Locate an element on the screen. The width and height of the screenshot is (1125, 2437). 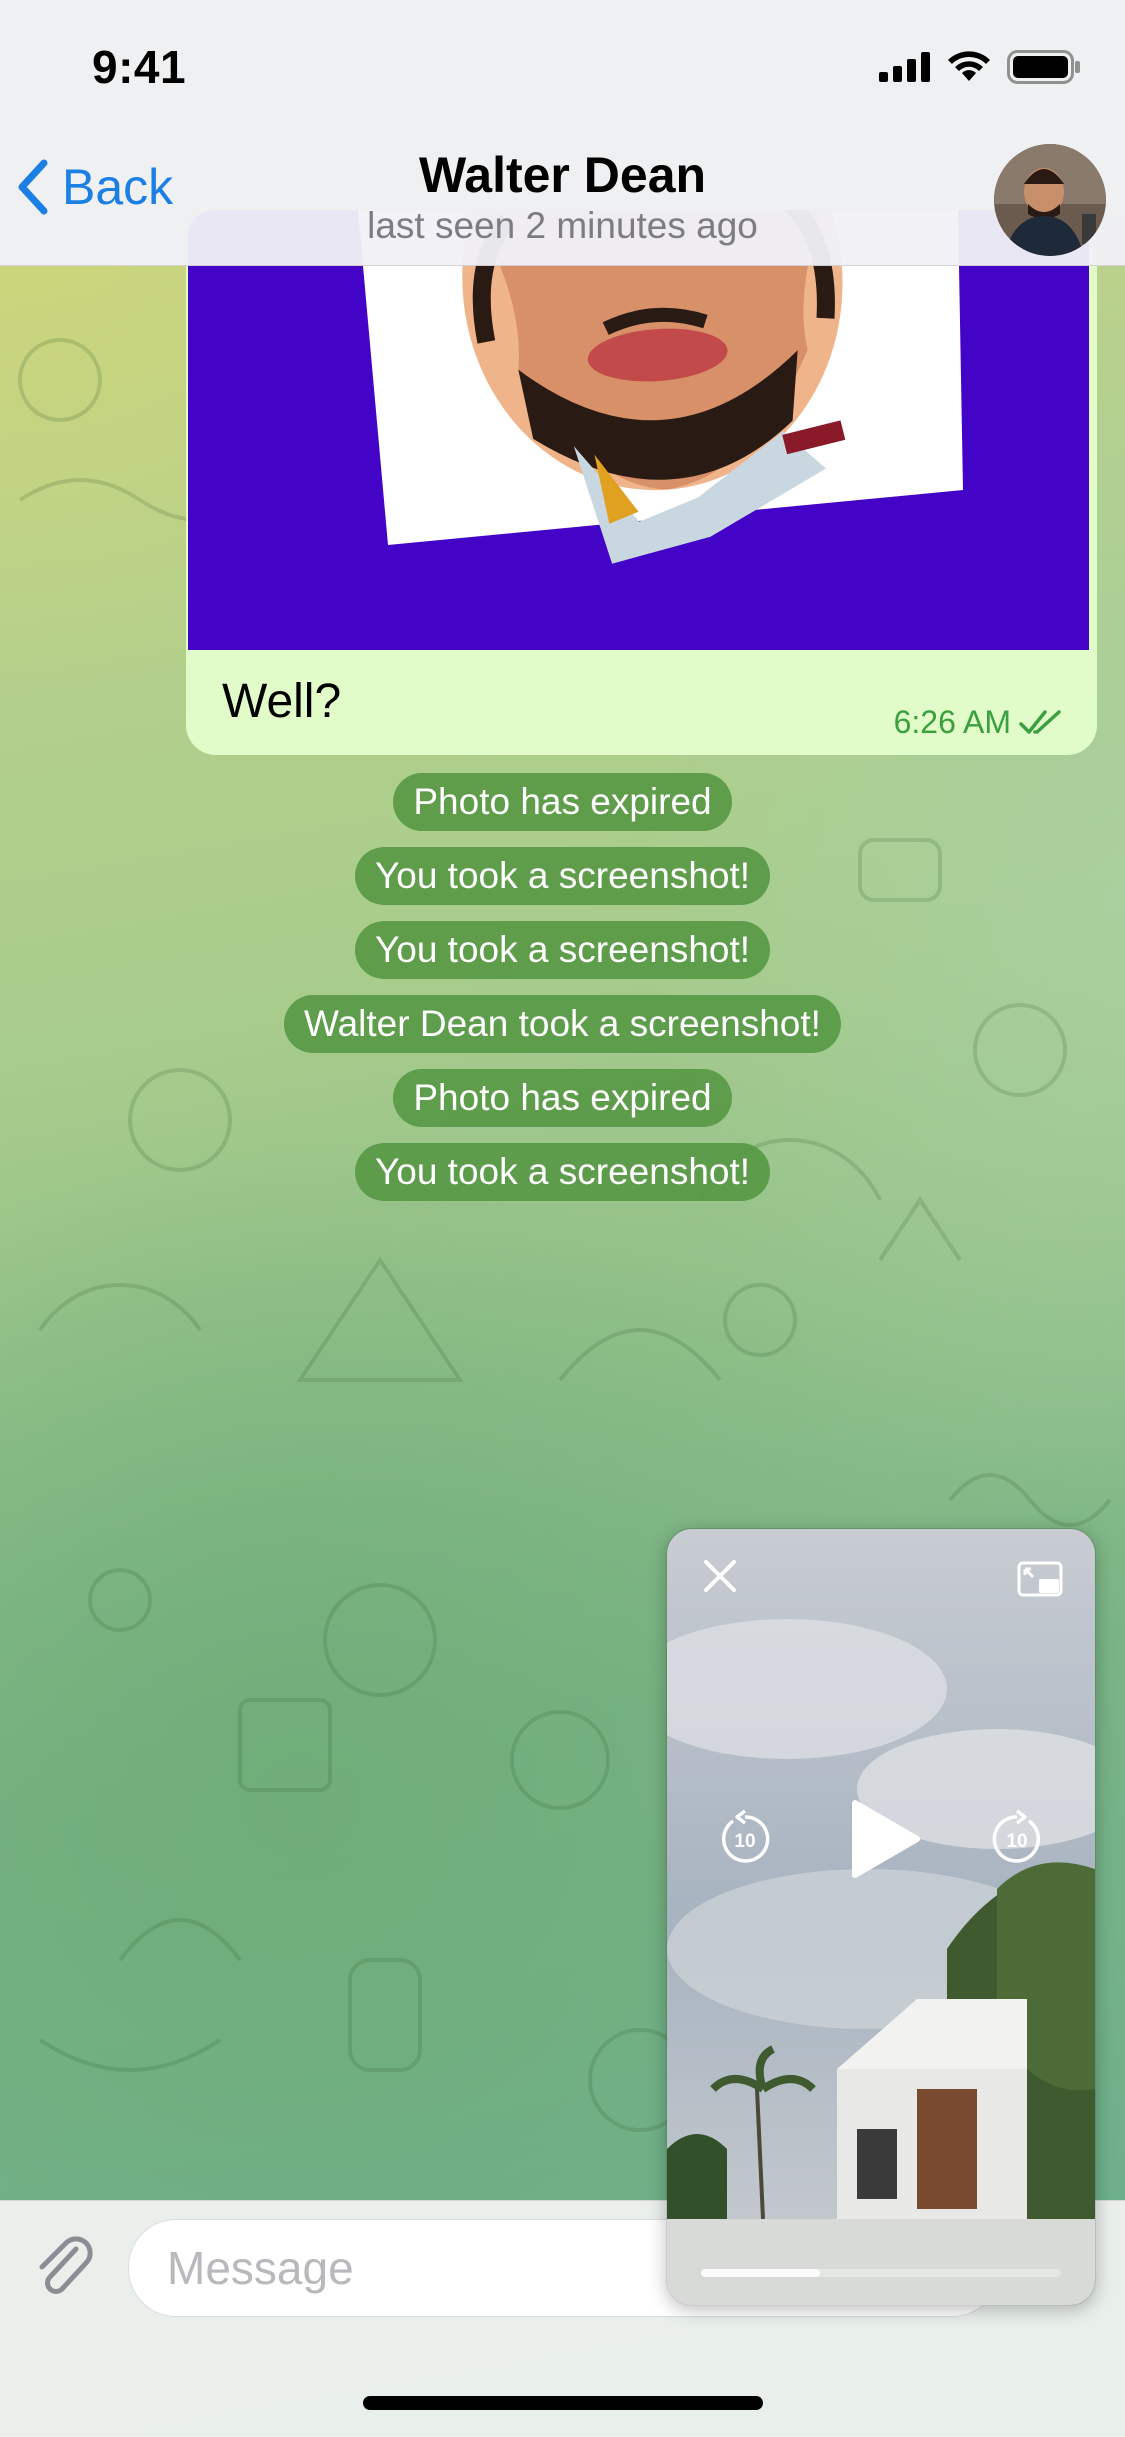
pip-close-button is located at coordinates (720, 1578).